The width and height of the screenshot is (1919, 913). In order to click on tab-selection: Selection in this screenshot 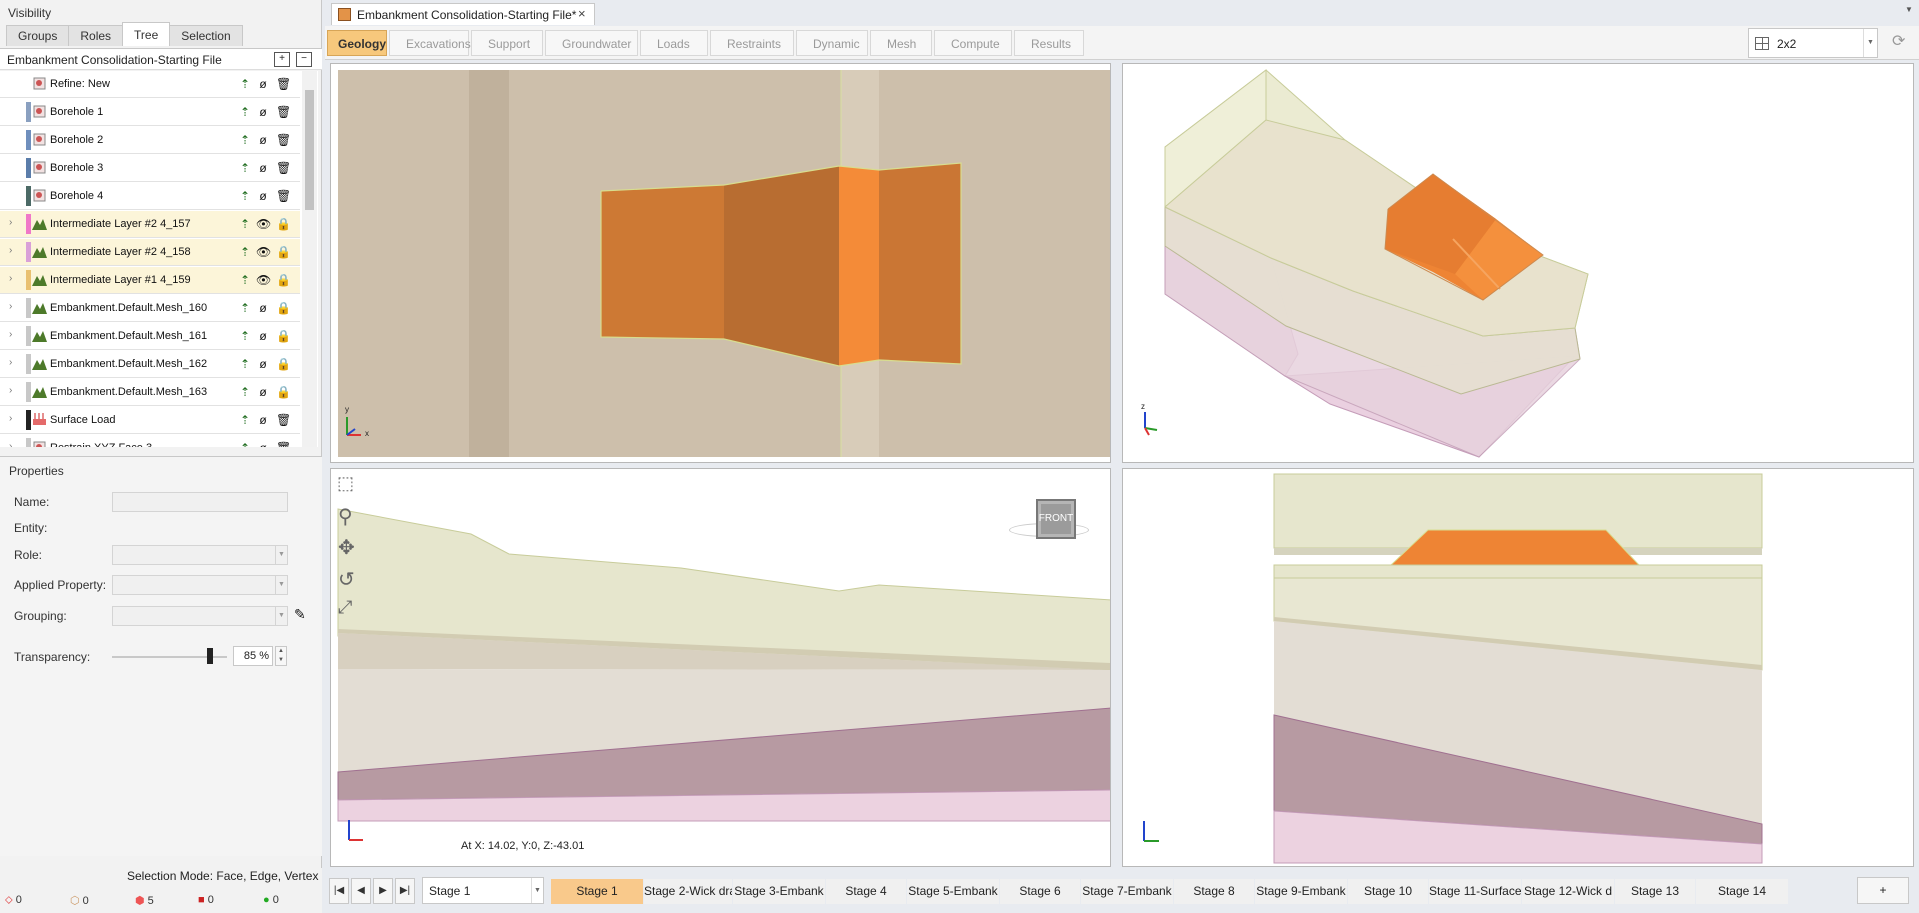, I will do `click(206, 35)`.